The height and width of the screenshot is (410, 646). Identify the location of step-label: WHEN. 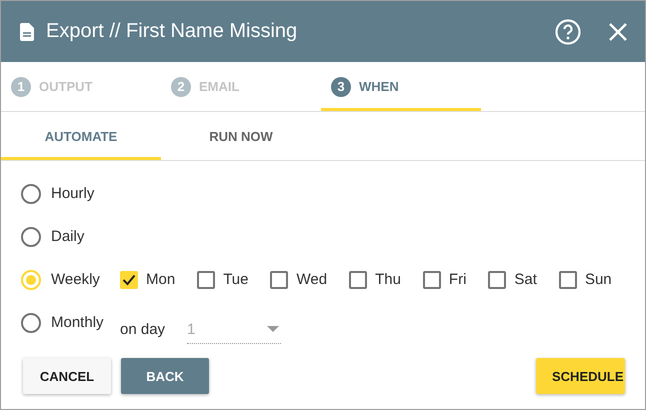
(379, 86).